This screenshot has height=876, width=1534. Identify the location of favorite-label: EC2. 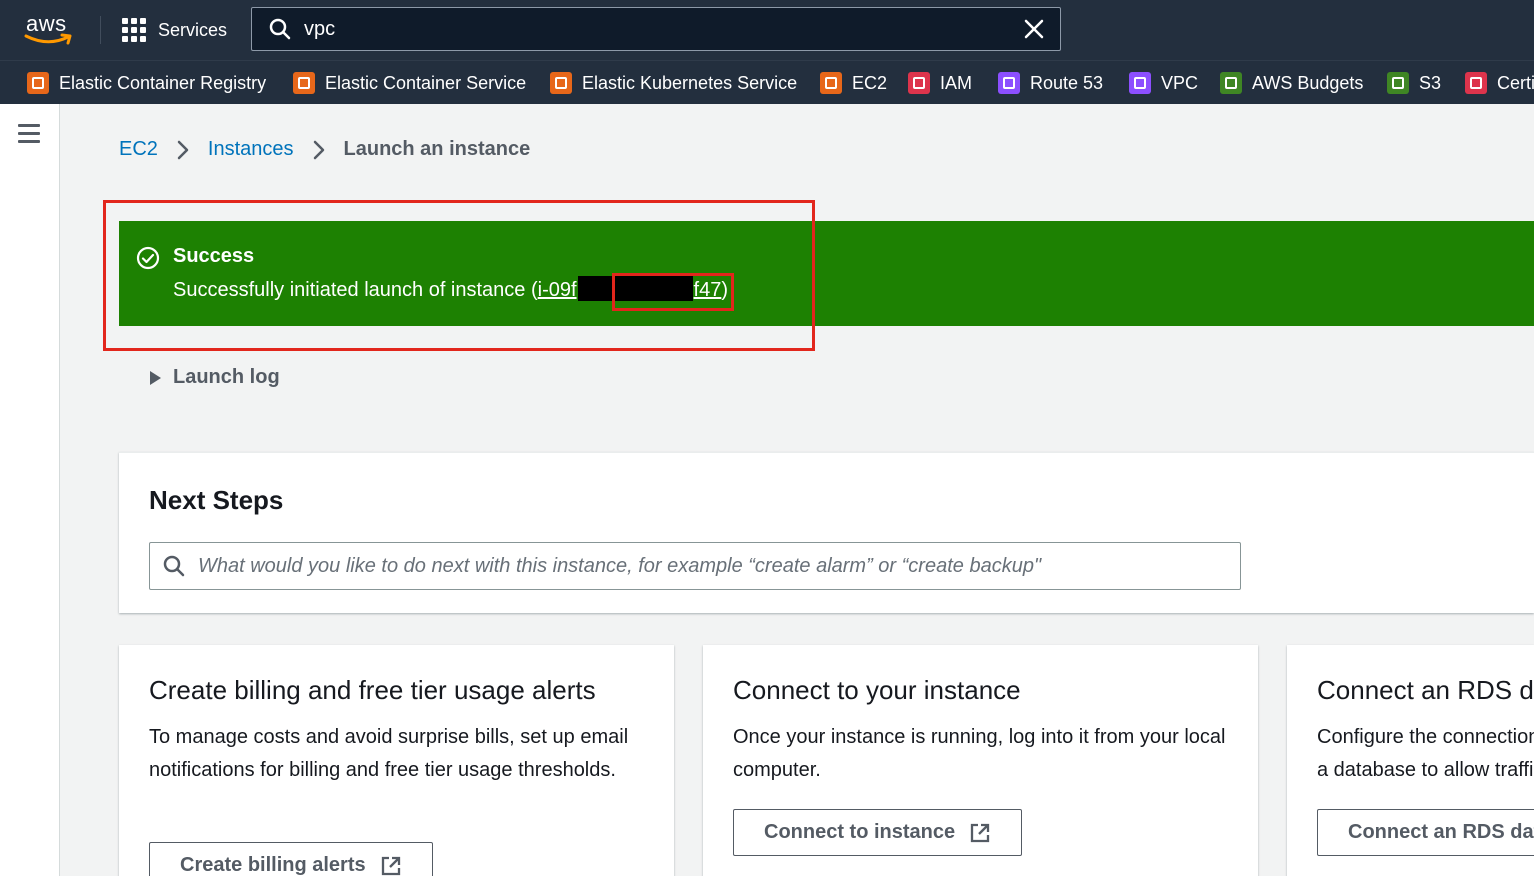
(870, 82).